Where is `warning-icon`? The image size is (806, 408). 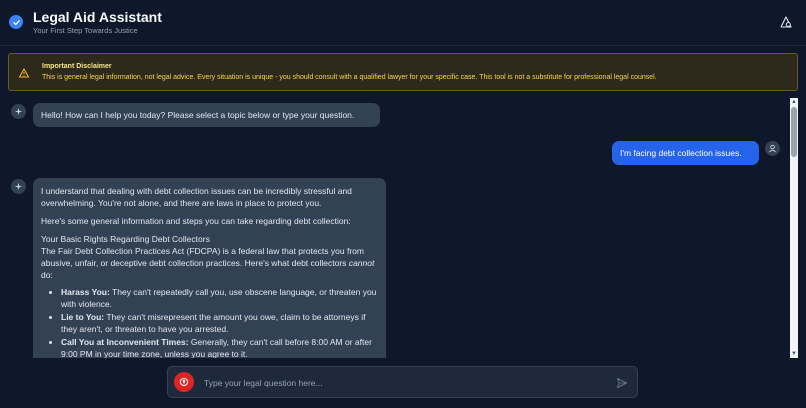 warning-icon is located at coordinates (24, 71).